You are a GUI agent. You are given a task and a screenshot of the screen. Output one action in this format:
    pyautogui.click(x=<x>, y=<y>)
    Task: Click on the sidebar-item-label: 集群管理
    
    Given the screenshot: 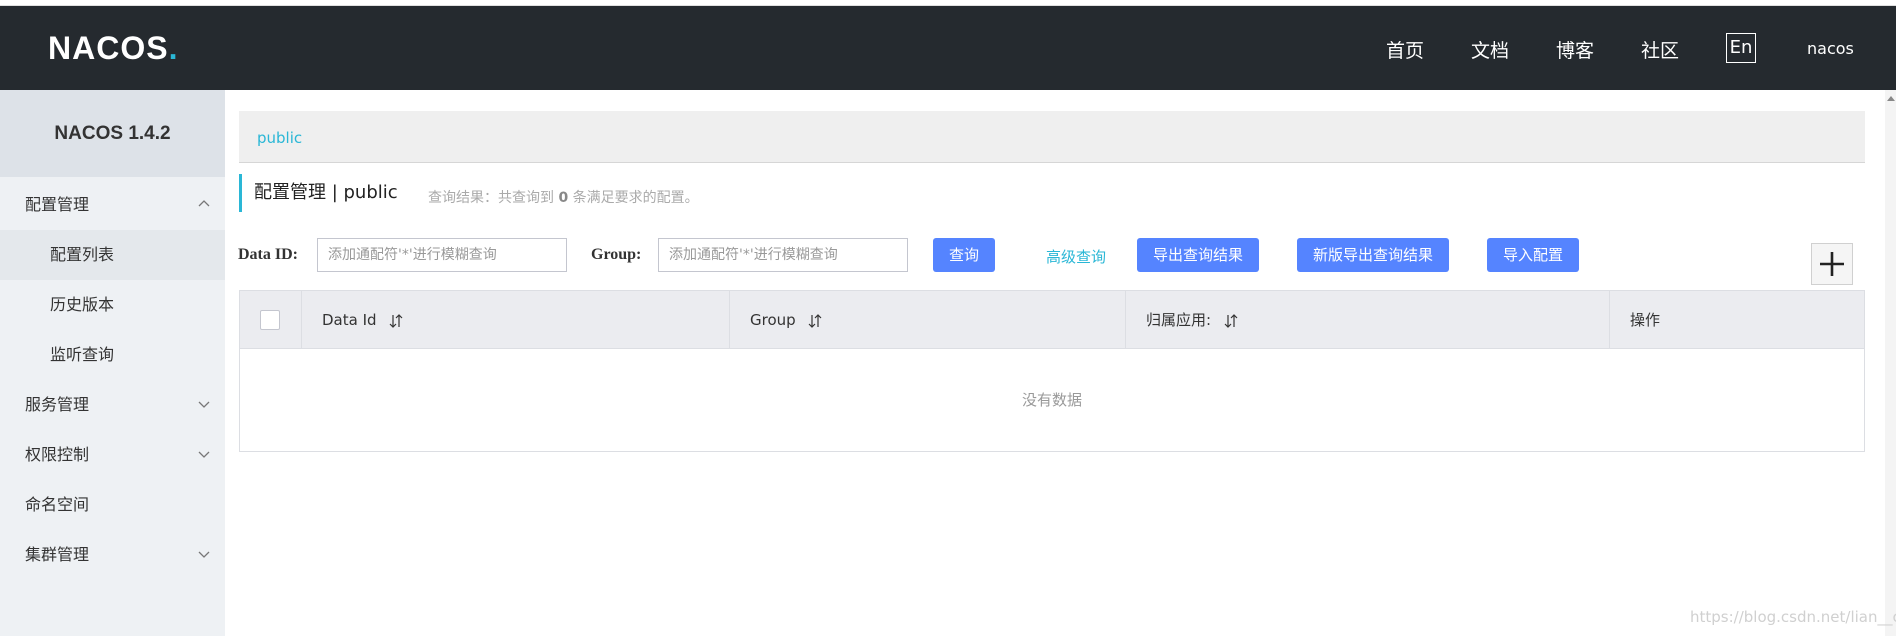 What is the action you would take?
    pyautogui.click(x=57, y=554)
    